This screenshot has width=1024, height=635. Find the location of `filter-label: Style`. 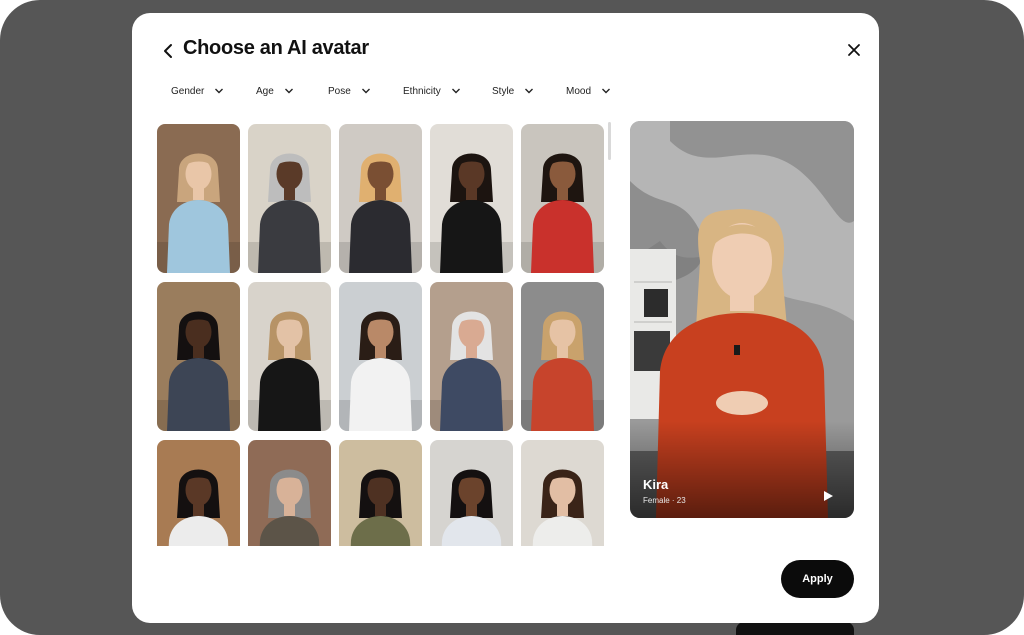

filter-label: Style is located at coordinates (503, 91).